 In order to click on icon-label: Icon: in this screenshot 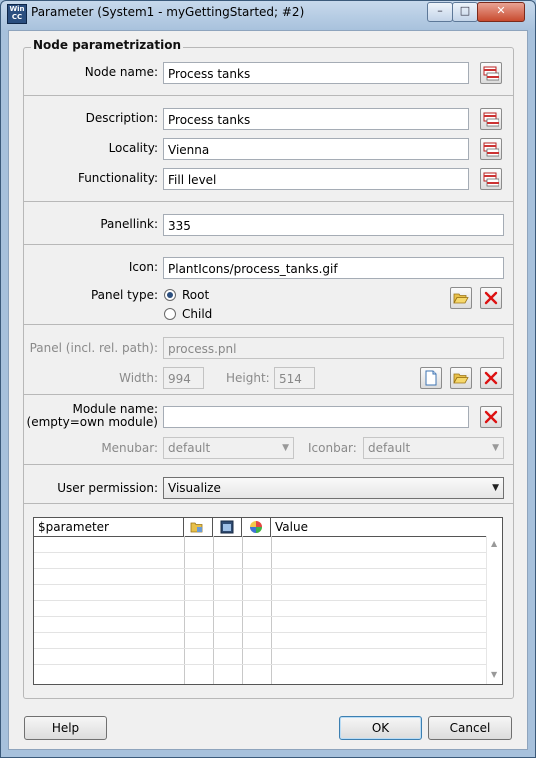, I will do `click(143, 267)`.